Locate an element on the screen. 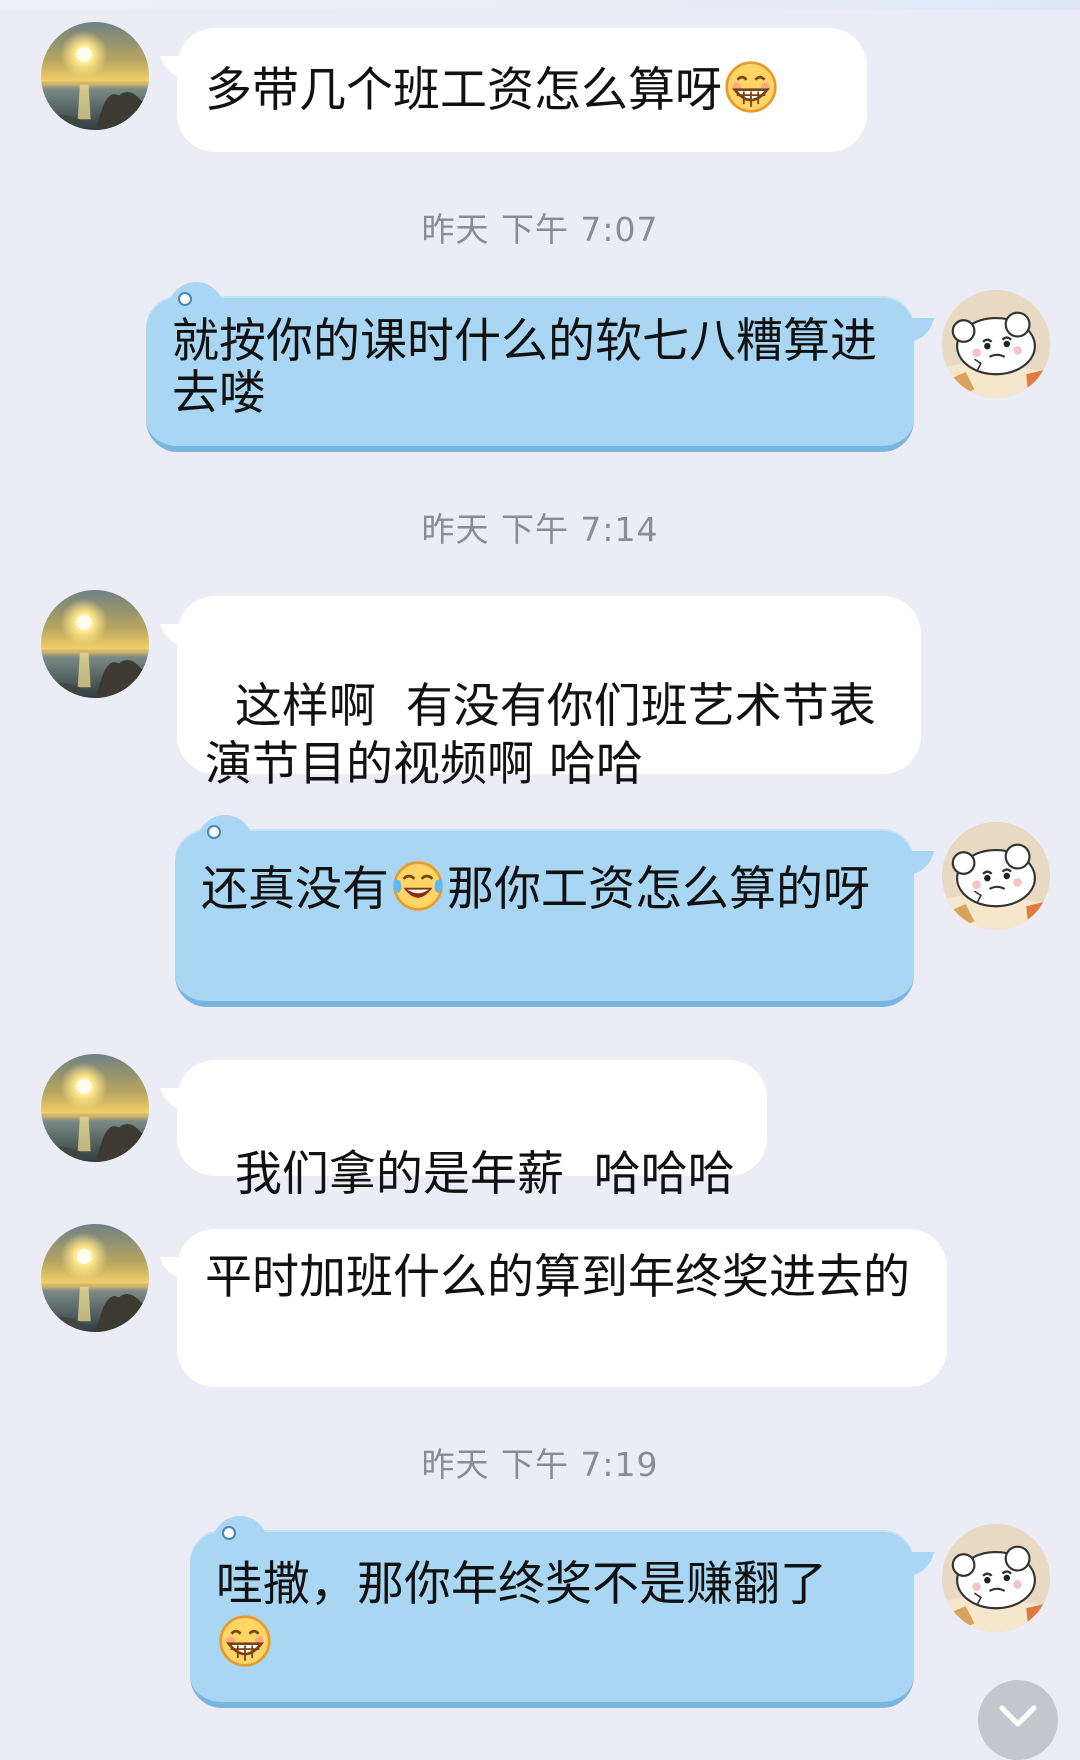 The height and width of the screenshot is (1760, 1080). message-text-part2: 那你工资怎么算的呀 is located at coordinates (658, 889).